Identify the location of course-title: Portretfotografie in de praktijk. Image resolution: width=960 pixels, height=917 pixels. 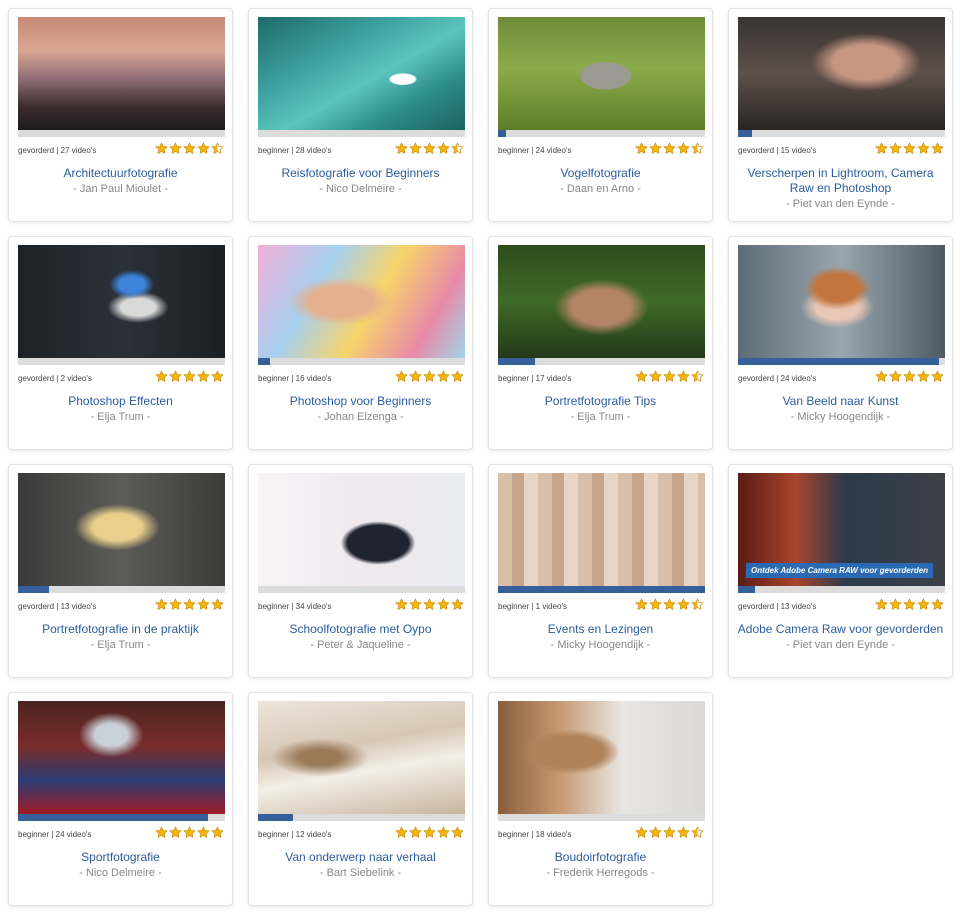
(120, 629).